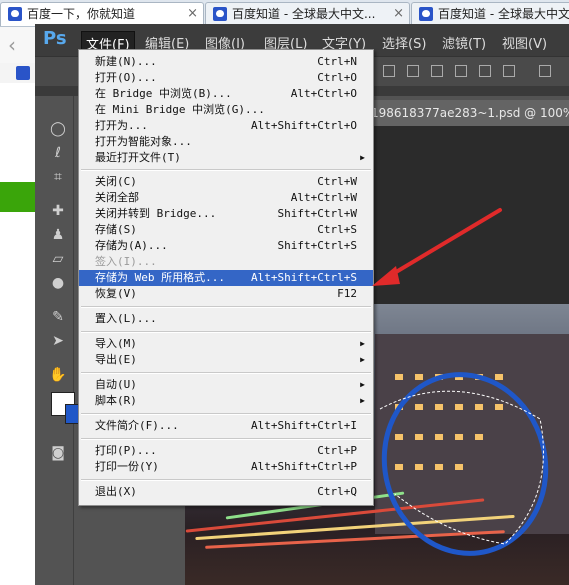  I want to click on menu-item-save-for-web: 存储为 Web 所用格式... Alt+Shift+Ctrl+S, so click(226, 278).